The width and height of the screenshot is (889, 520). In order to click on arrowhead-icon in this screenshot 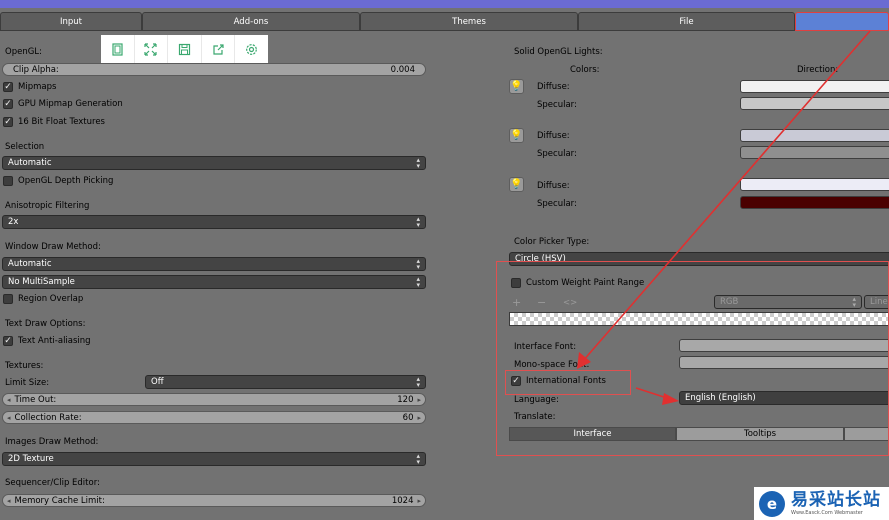, I will do `click(670, 399)`.